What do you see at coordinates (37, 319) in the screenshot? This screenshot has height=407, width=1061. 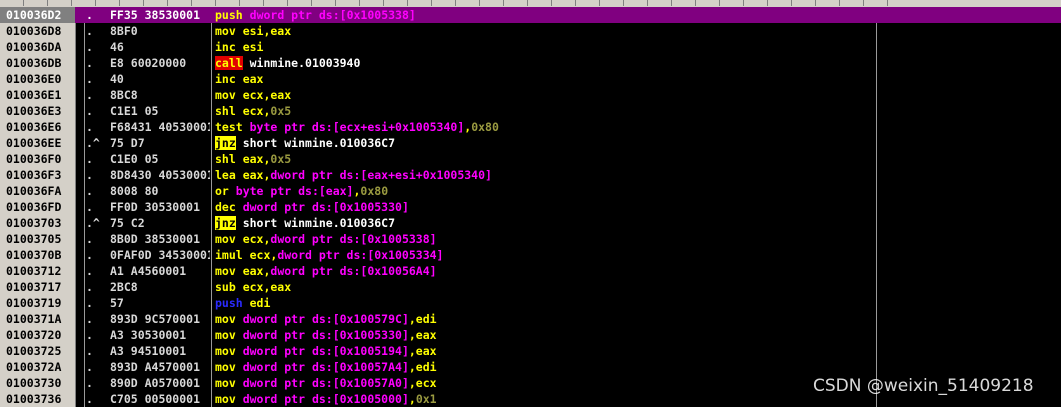 I see `address-cell: 0100371A` at bounding box center [37, 319].